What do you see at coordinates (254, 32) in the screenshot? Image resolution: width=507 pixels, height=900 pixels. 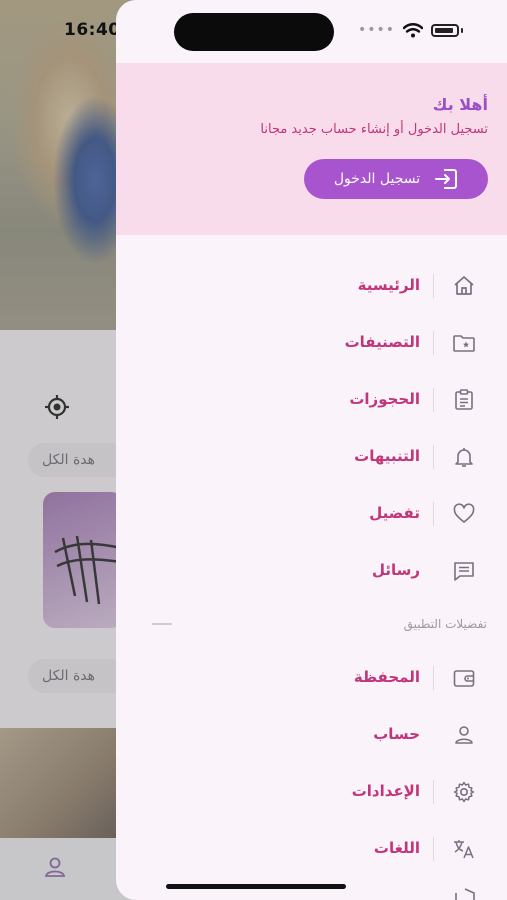 I see `dynamic-island` at bounding box center [254, 32].